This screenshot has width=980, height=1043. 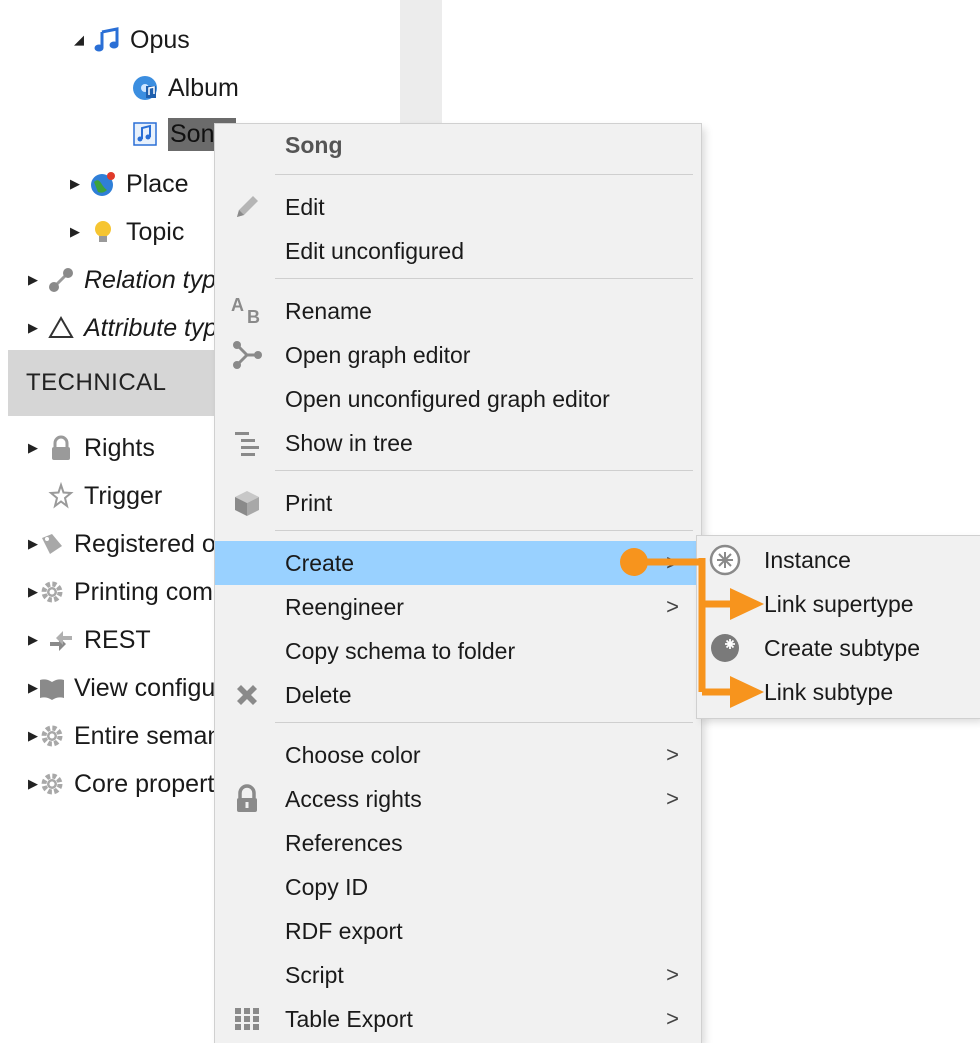 What do you see at coordinates (458, 975) in the screenshot?
I see `menu-item-script: Script >` at bounding box center [458, 975].